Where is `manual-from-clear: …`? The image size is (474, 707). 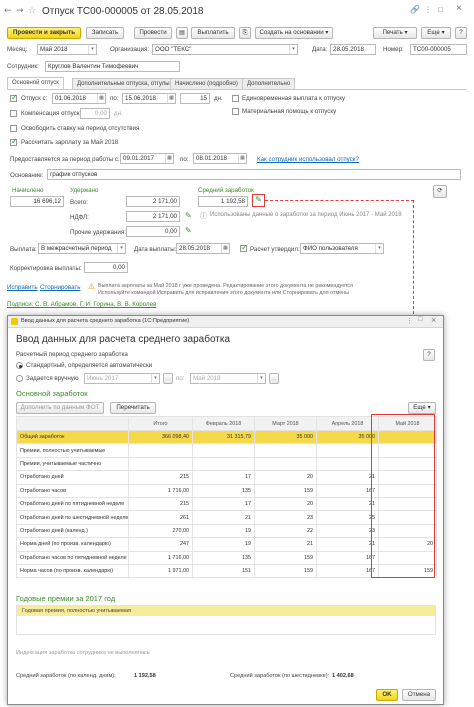
manual-from-clear: … is located at coordinates (168, 378).